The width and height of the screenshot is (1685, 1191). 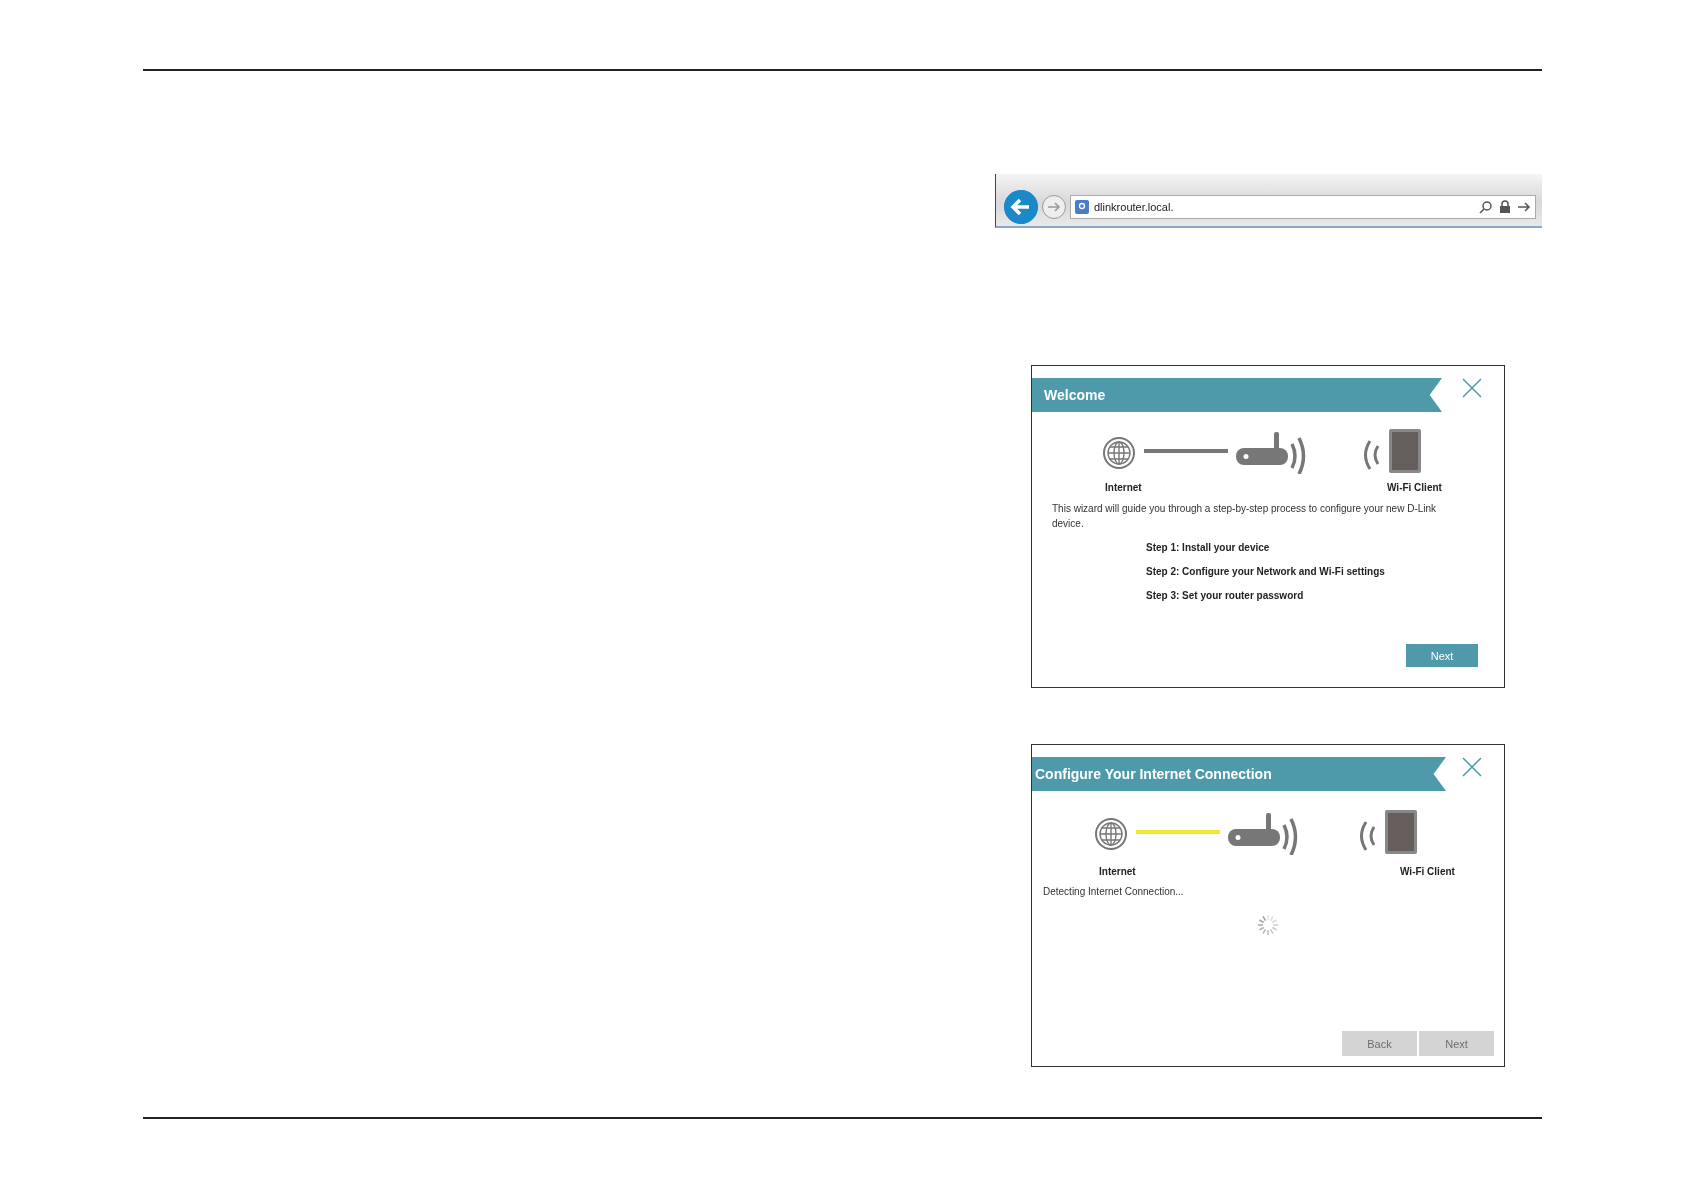 What do you see at coordinates (1486, 207) in the screenshot?
I see `search-icon` at bounding box center [1486, 207].